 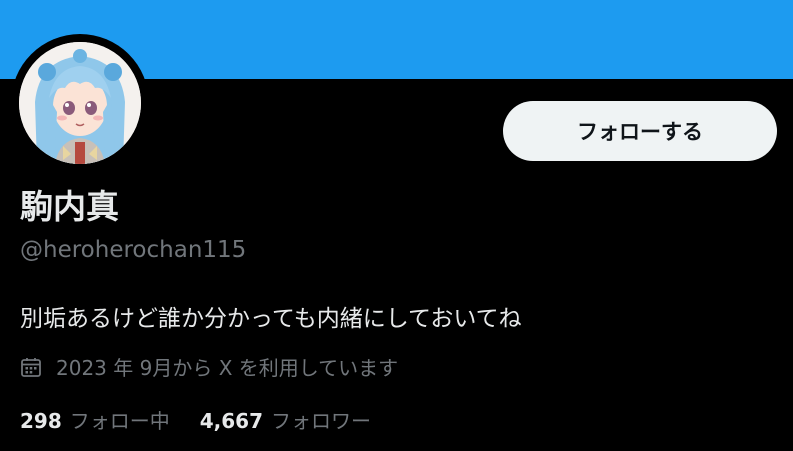 I want to click on joined-date: 2023 年 9月から X を利用しています, so click(x=209, y=366).